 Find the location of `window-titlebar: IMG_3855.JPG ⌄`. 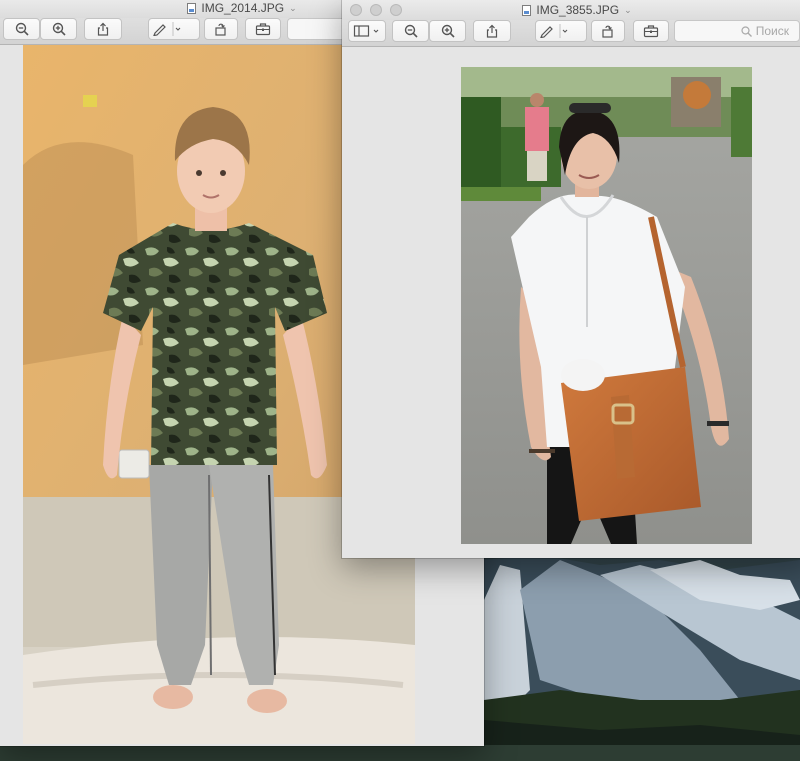

window-titlebar: IMG_3855.JPG ⌄ is located at coordinates (571, 10).